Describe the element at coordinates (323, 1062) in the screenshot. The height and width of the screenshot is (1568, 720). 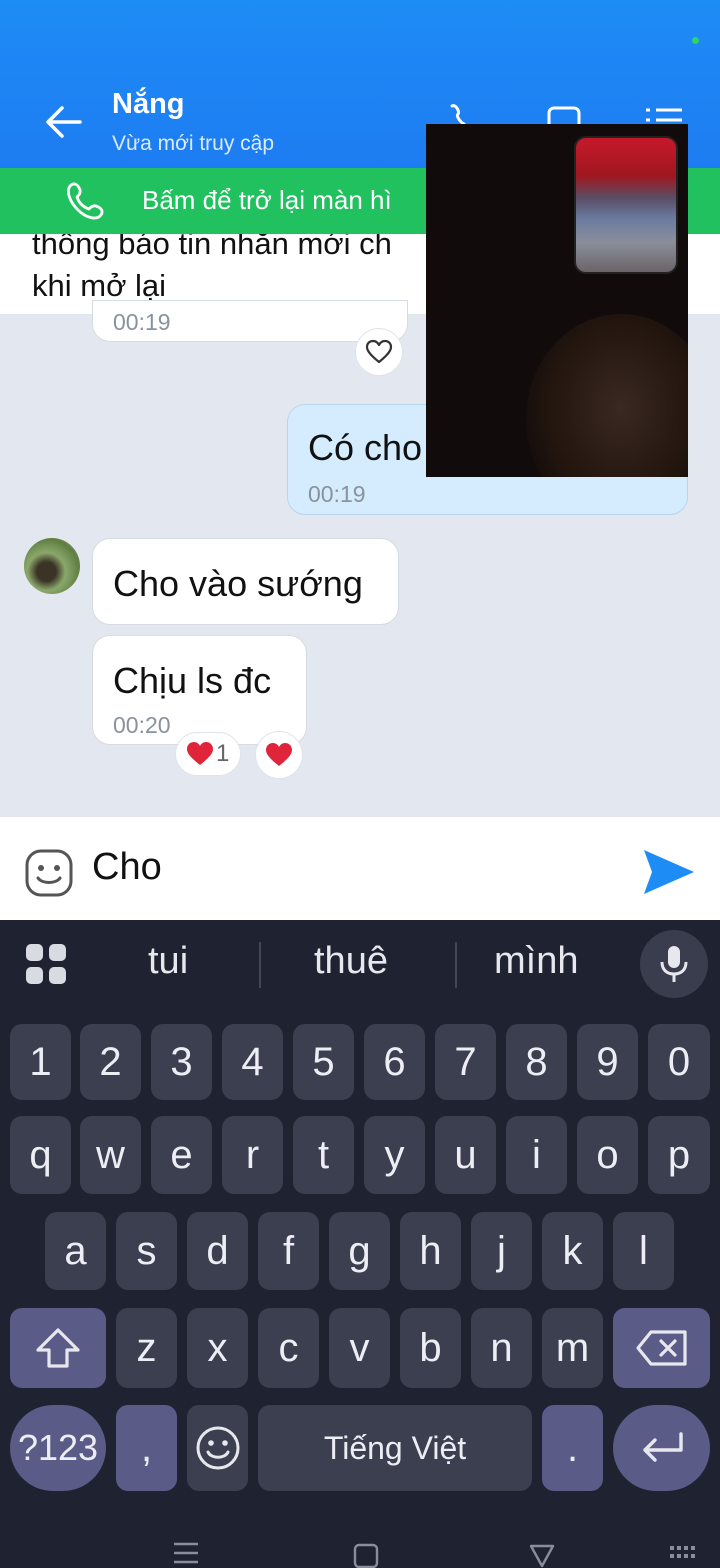
I see `key-5: 5` at that location.